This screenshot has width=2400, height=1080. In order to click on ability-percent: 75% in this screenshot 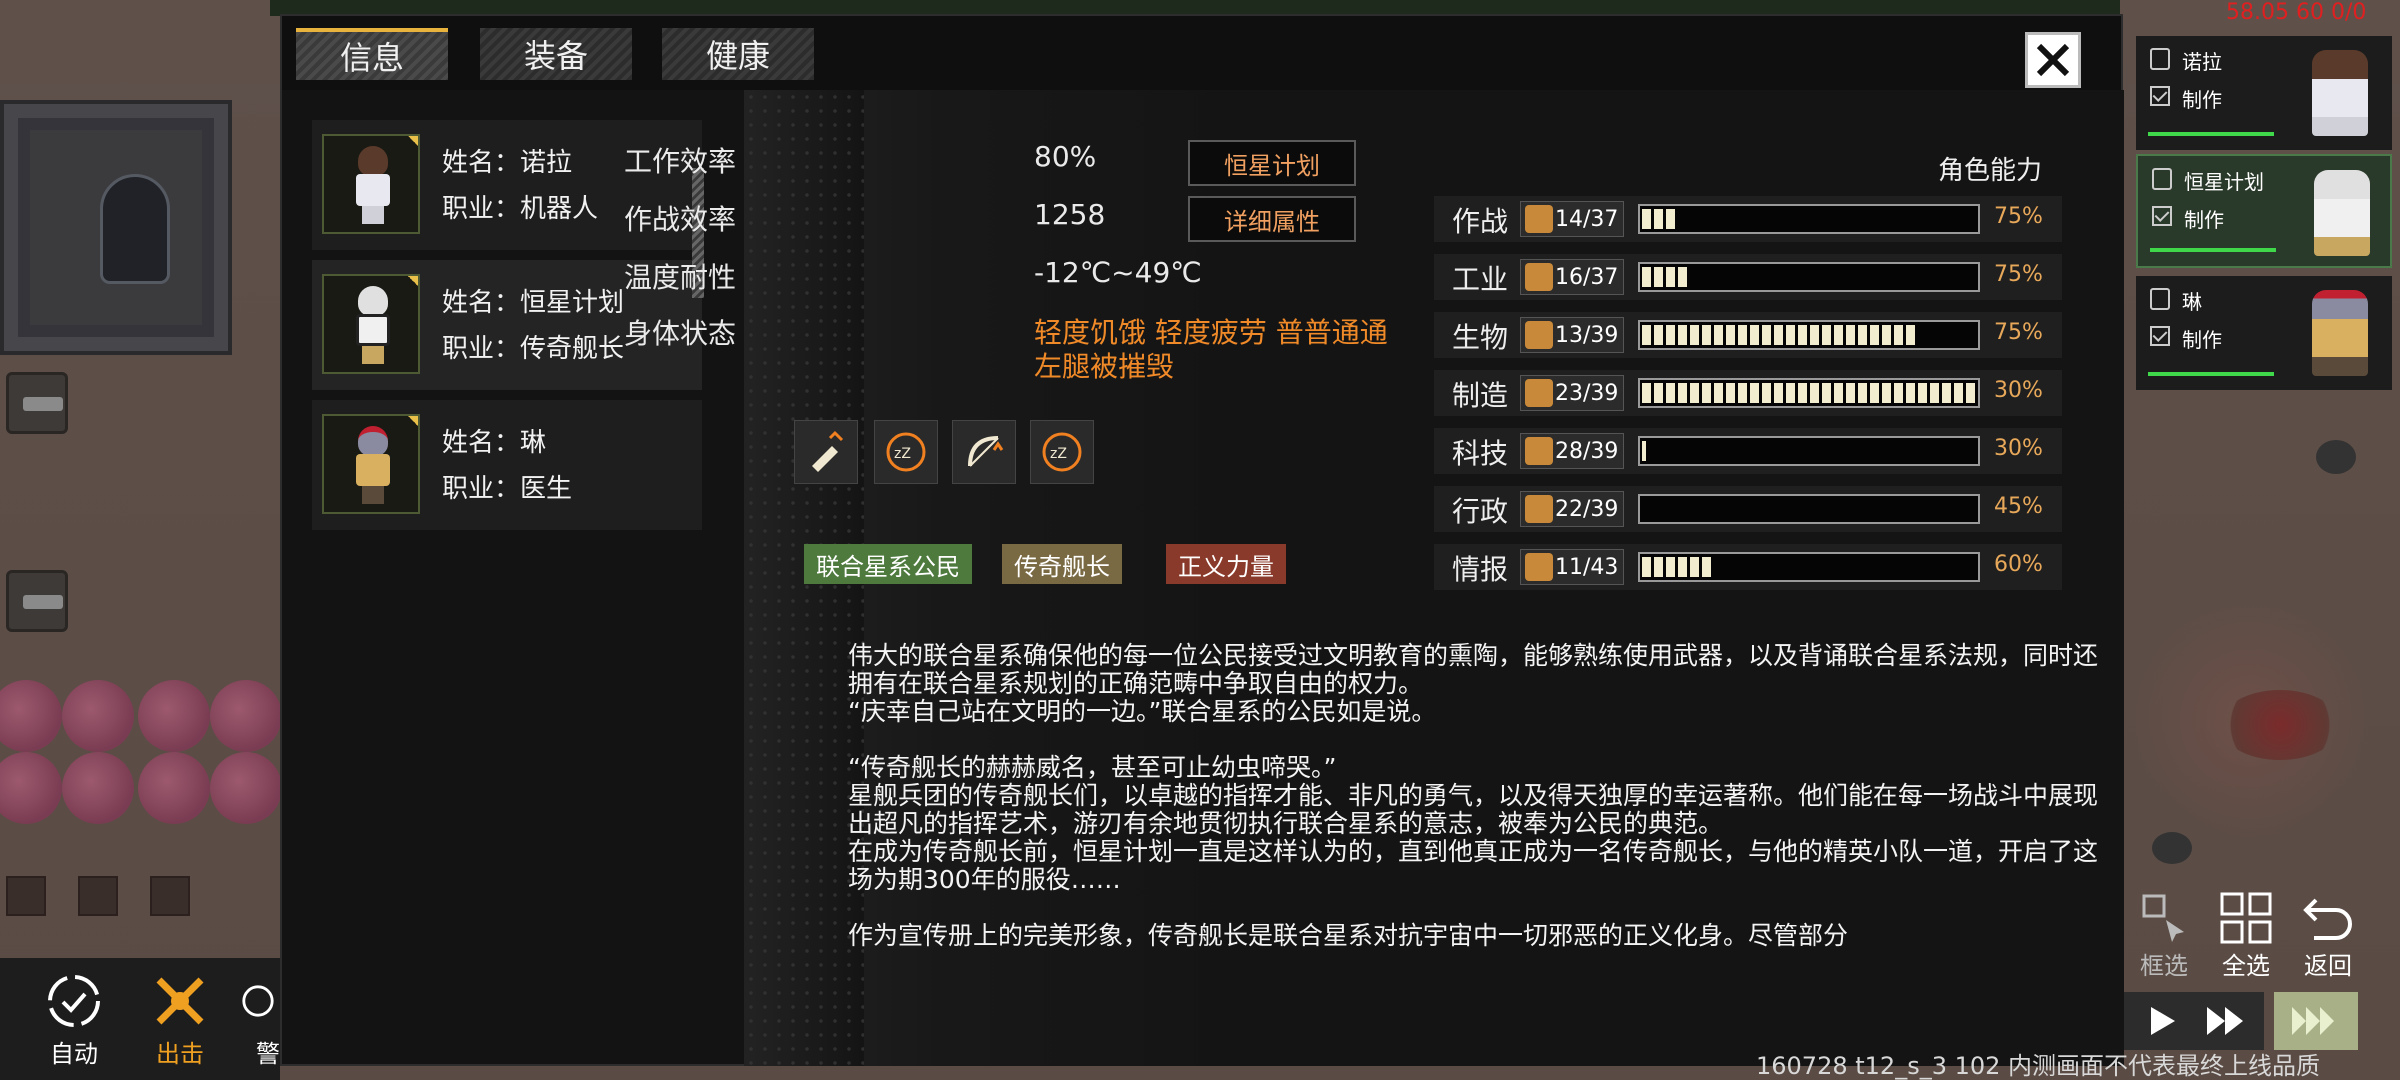, I will do `click(2018, 216)`.